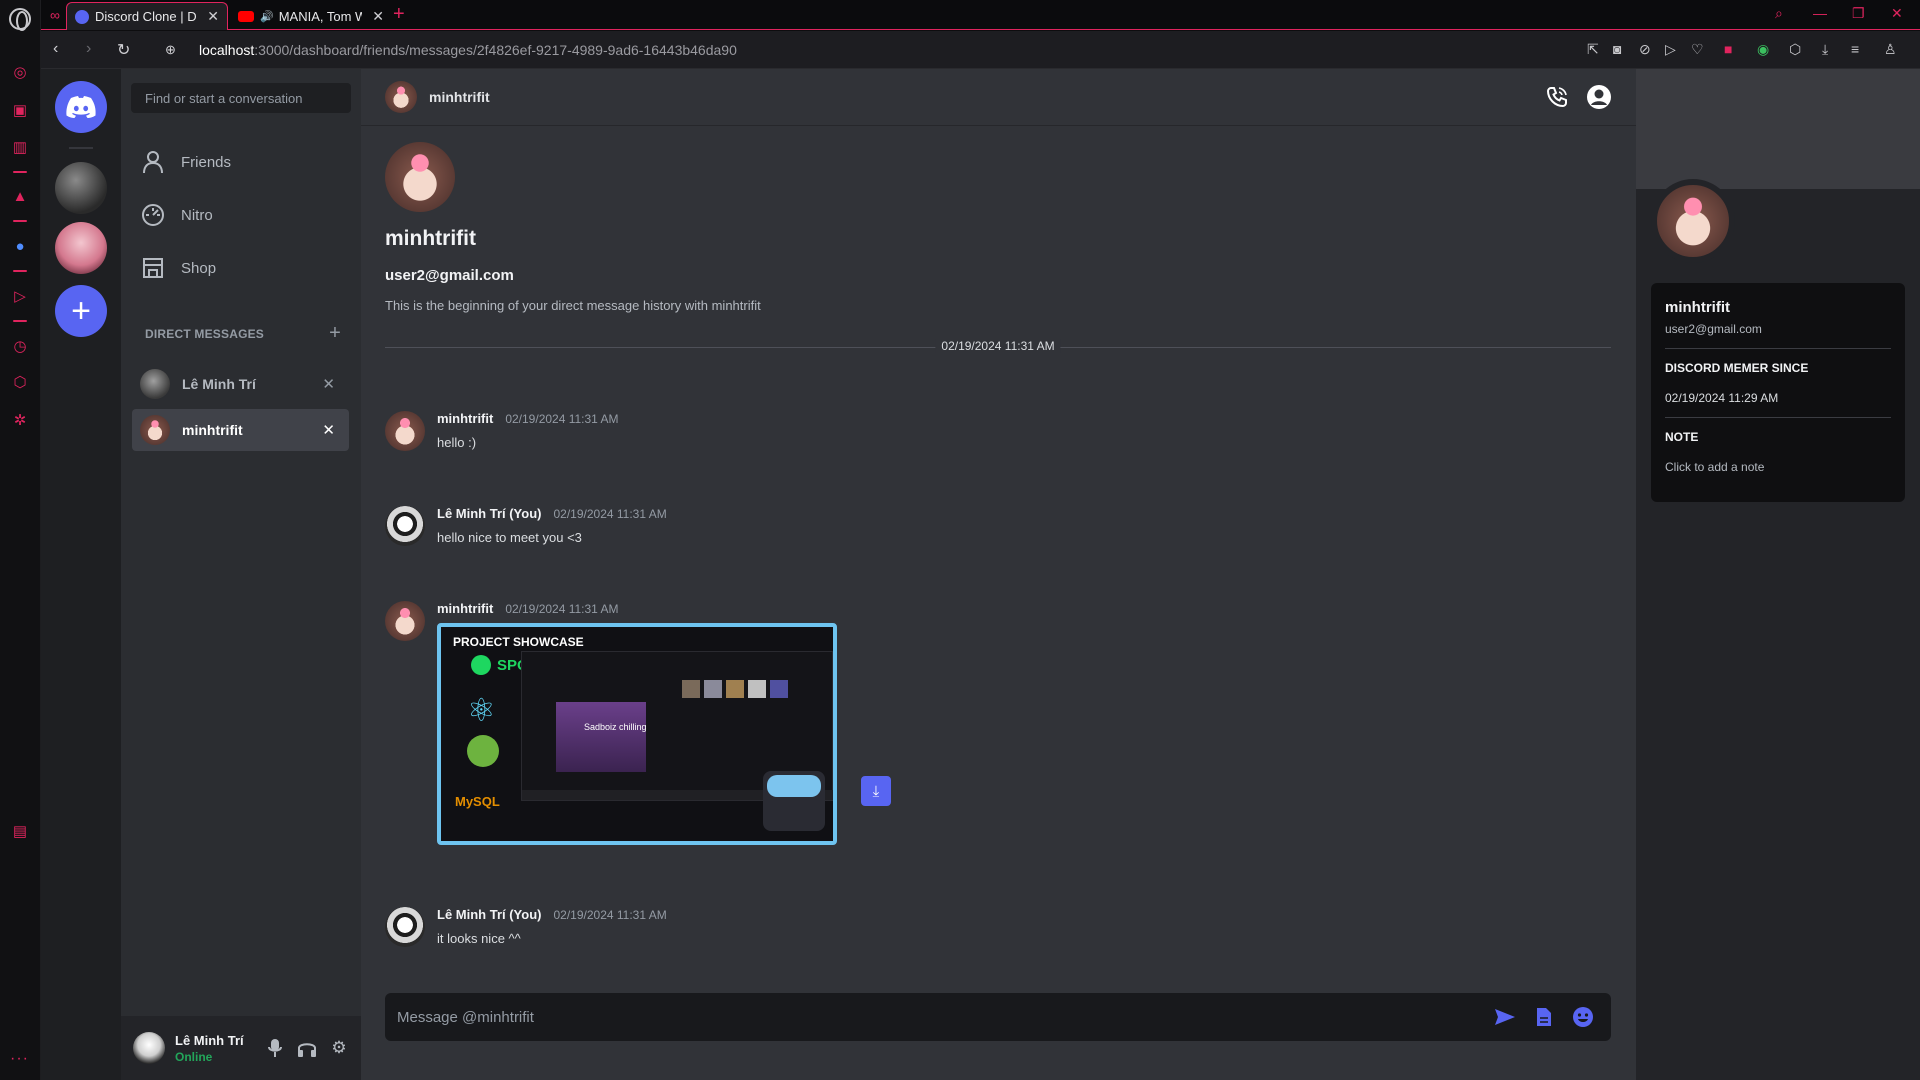 This screenshot has height=1080, width=1920. Describe the element at coordinates (20, 246) in the screenshot. I see `messenger-icon: ●` at that location.